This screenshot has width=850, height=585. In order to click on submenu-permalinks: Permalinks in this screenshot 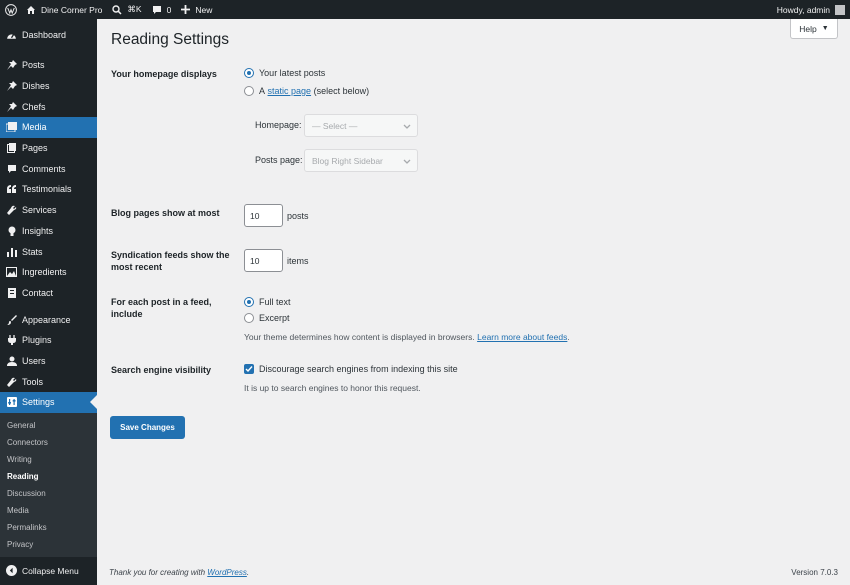, I will do `click(48, 527)`.